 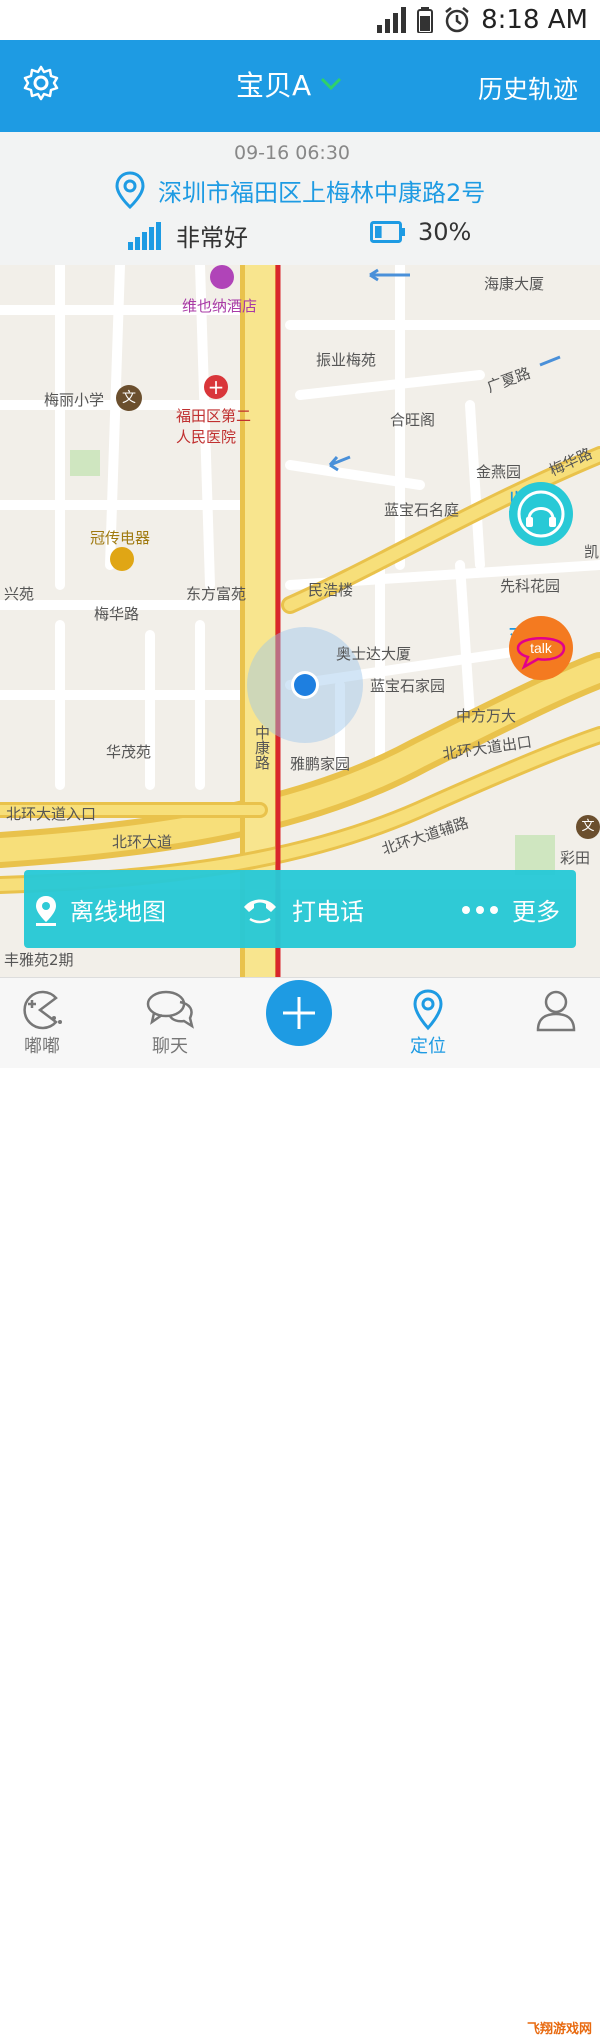 I want to click on map-label: 奥士达大厦, so click(x=374, y=654).